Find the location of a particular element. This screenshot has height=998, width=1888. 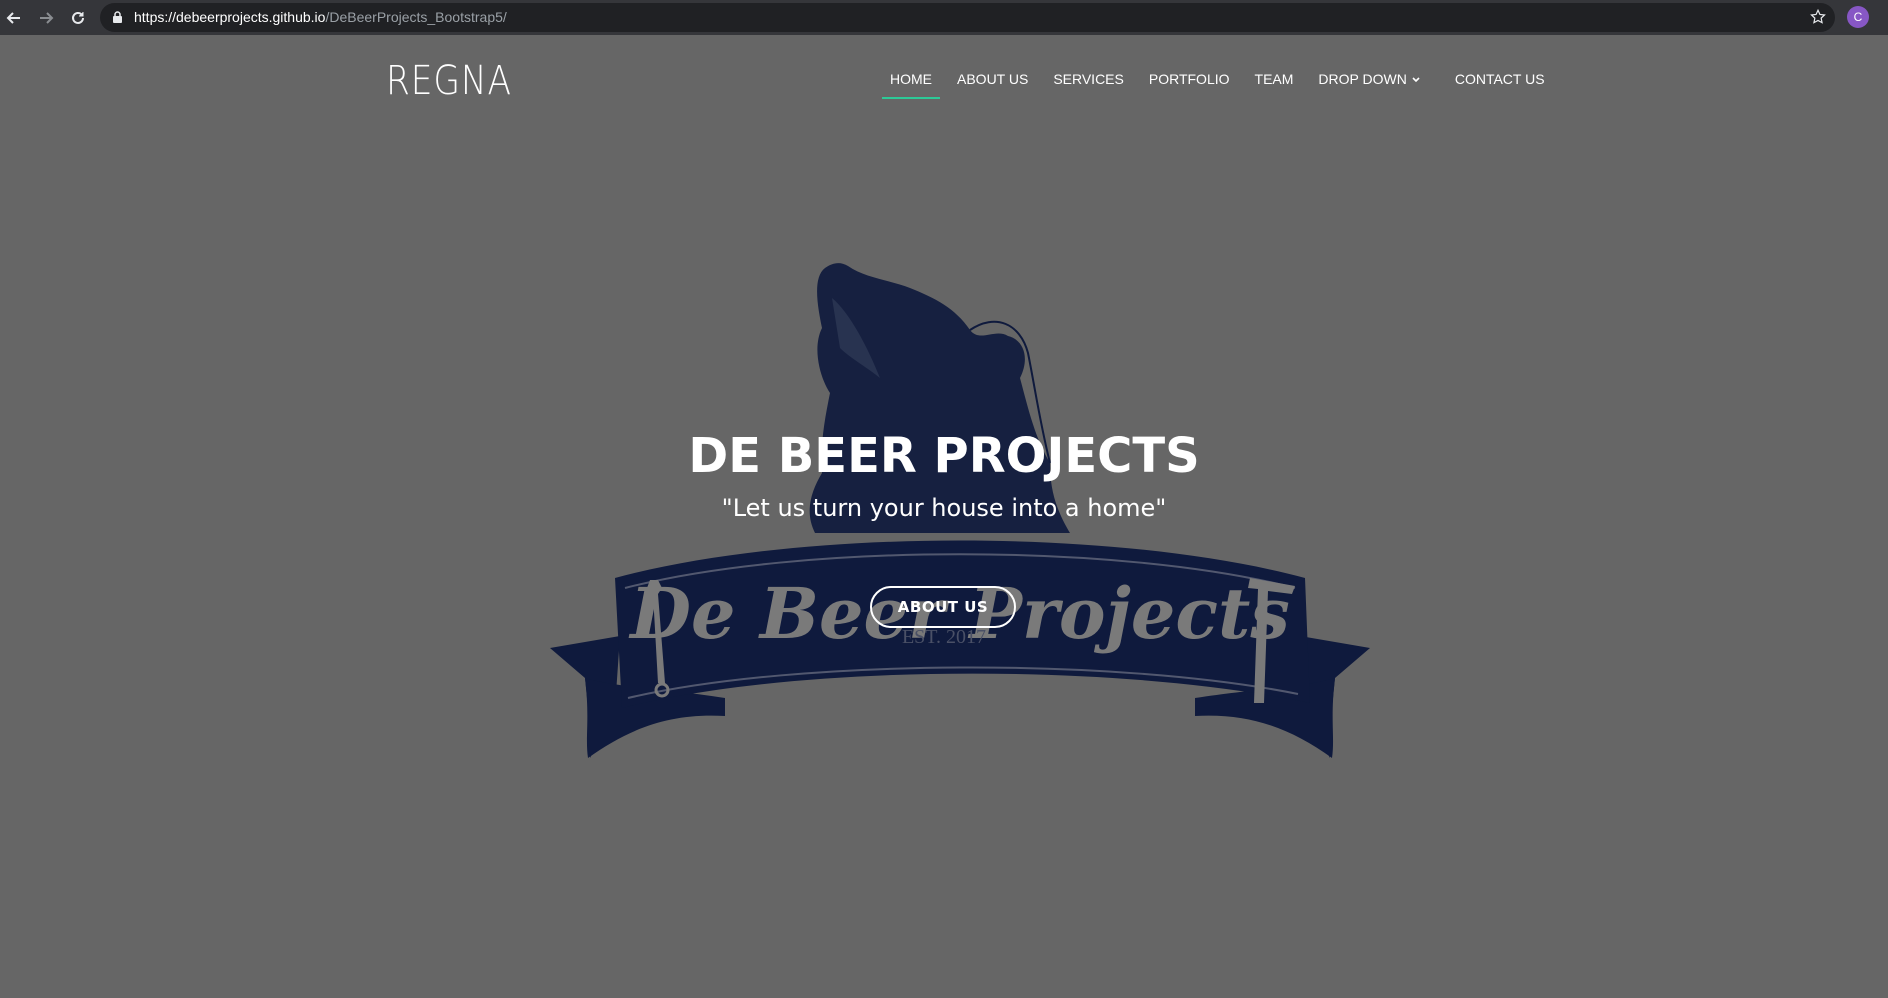

ribbon-banner: De Beer Projects EST. 2017 is located at coordinates (960, 649).